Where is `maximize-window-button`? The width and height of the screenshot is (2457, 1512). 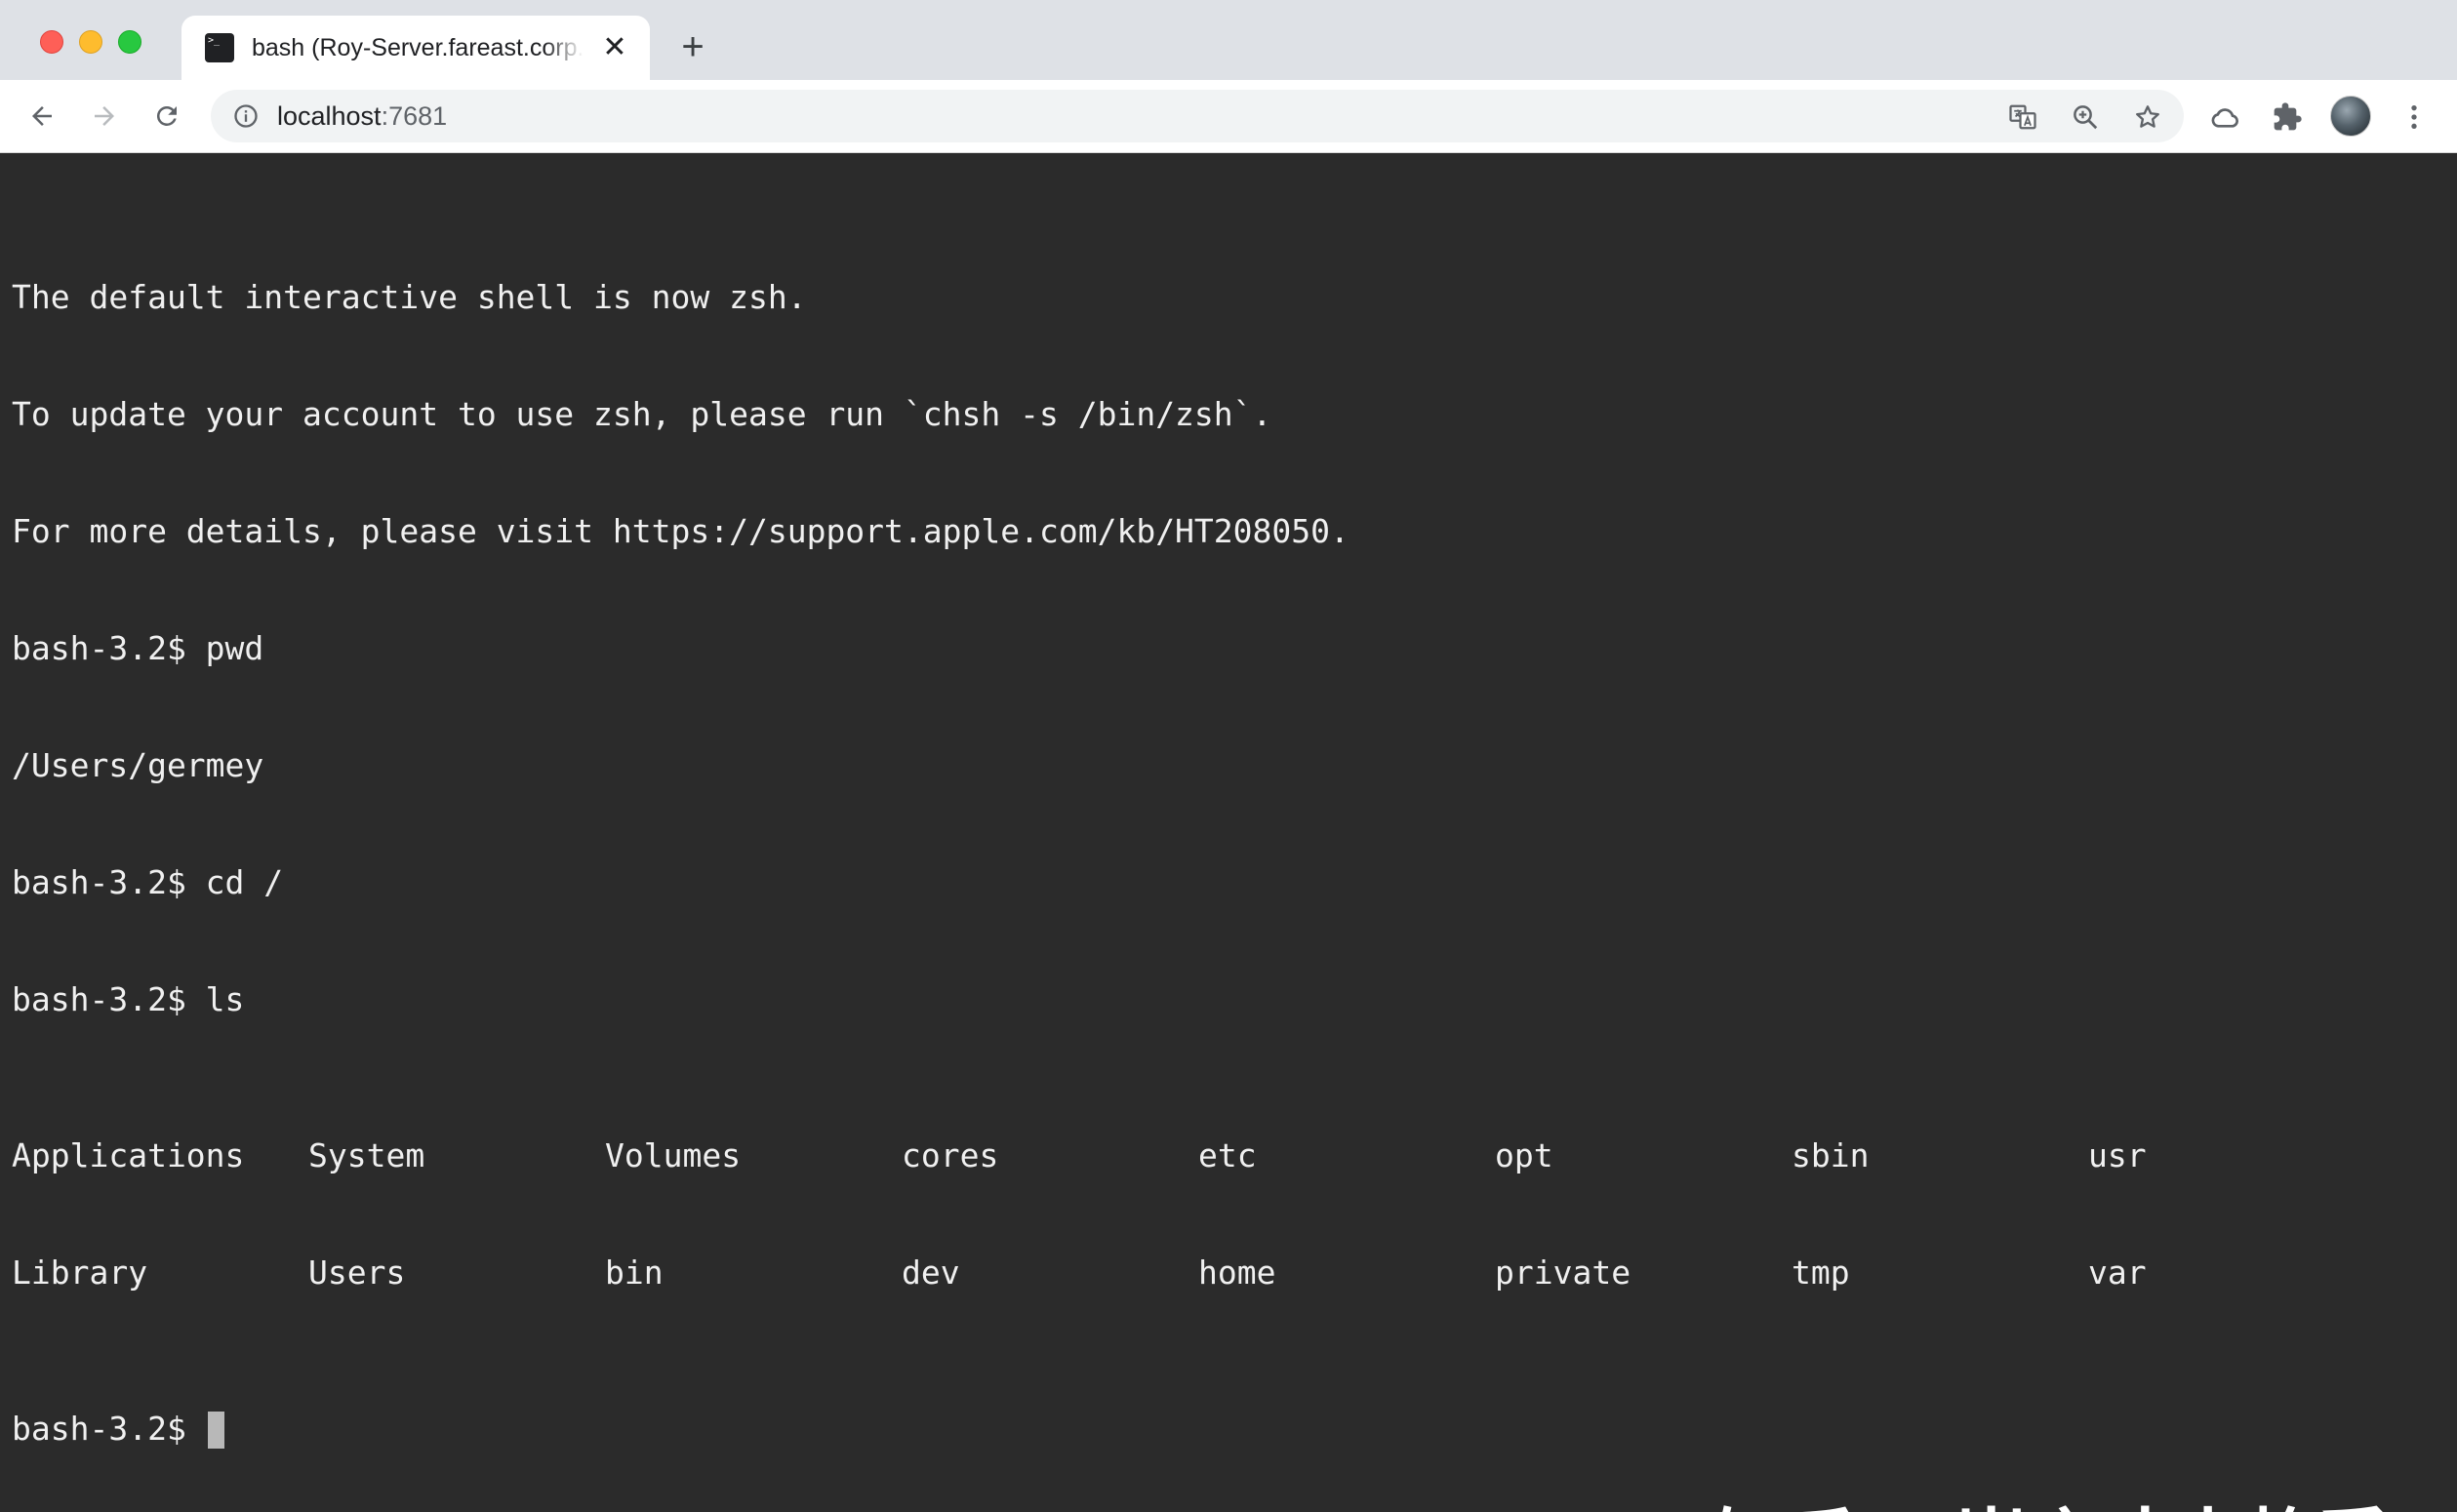 maximize-window-button is located at coordinates (129, 42).